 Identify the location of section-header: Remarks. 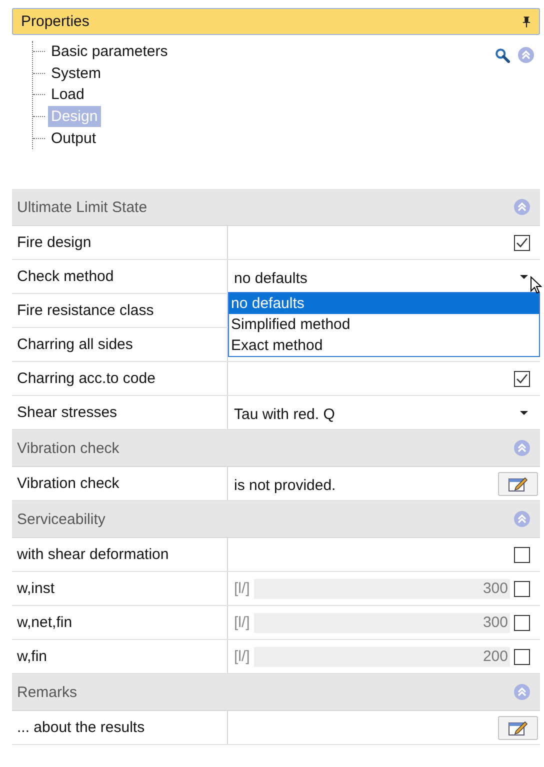
(276, 692).